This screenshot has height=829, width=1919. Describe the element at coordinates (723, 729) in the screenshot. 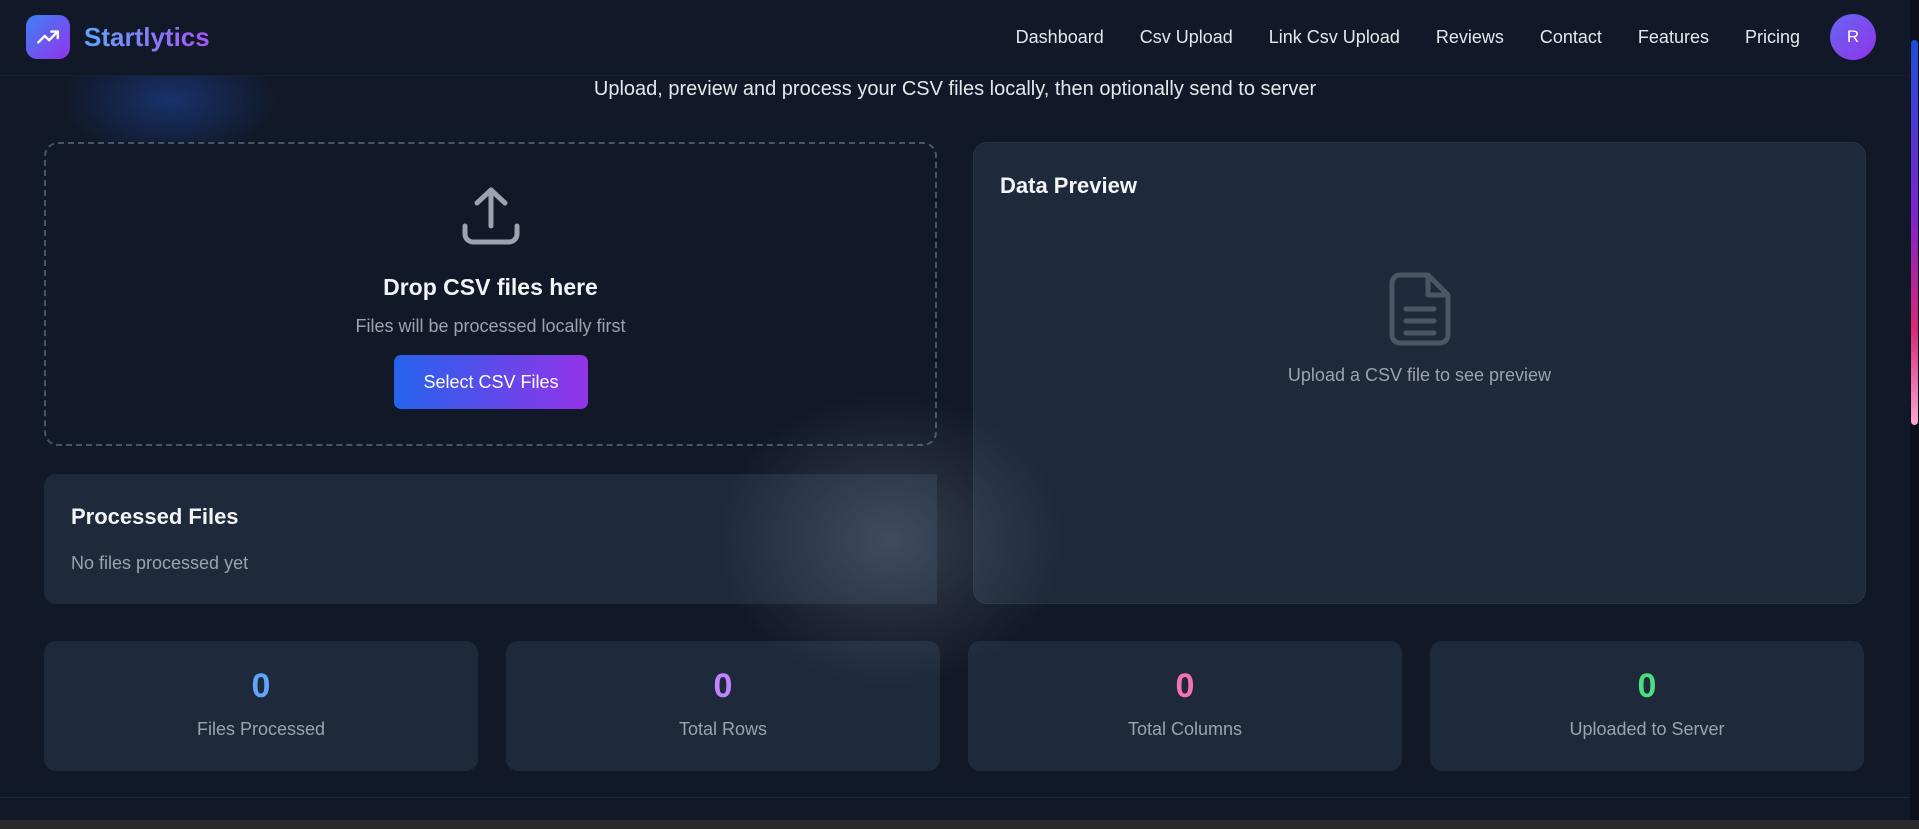

I see `stat-label: Total Rows` at that location.